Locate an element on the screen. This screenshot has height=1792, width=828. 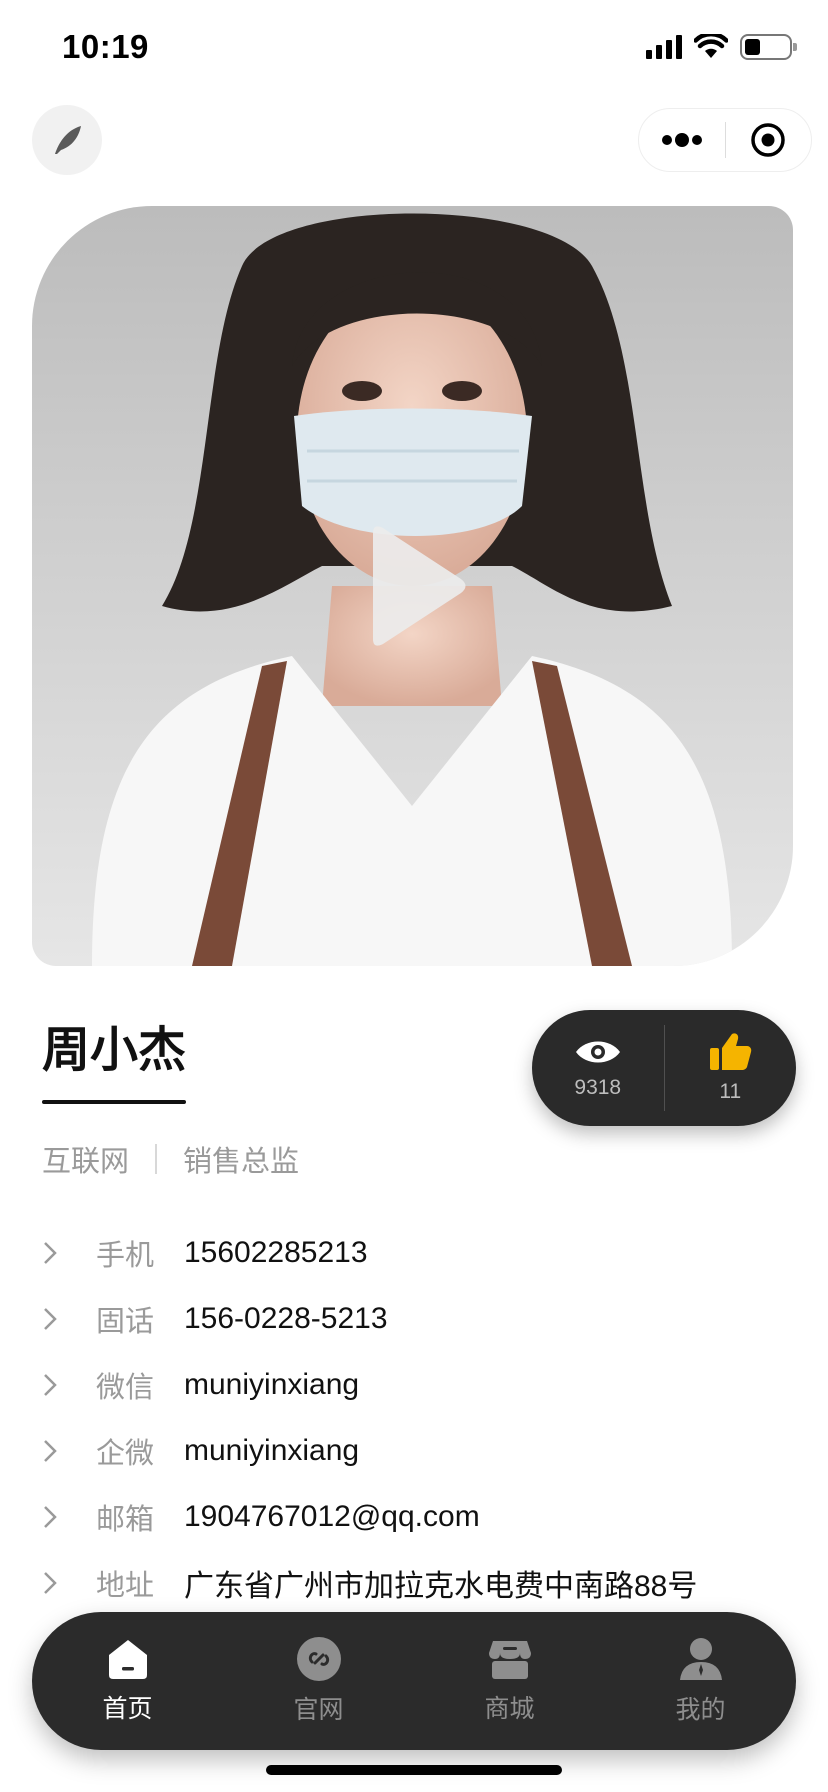
stats-pill: 9318 11 is located at coordinates (664, 1068).